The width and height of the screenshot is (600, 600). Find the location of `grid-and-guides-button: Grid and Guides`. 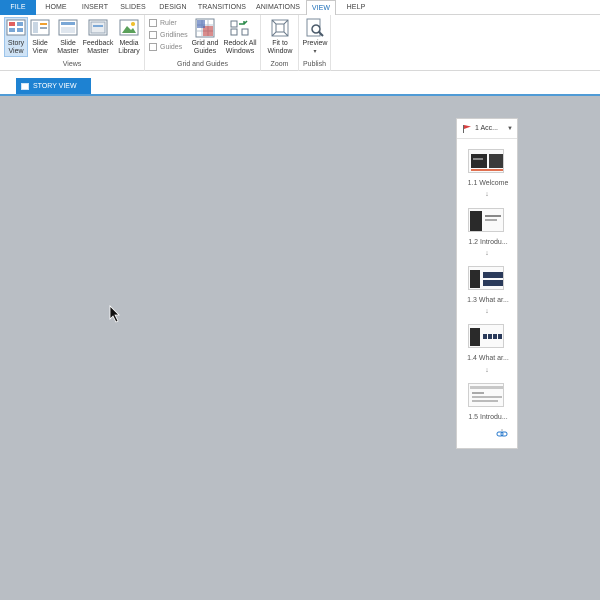

grid-and-guides-button: Grid and Guides is located at coordinates (205, 37).